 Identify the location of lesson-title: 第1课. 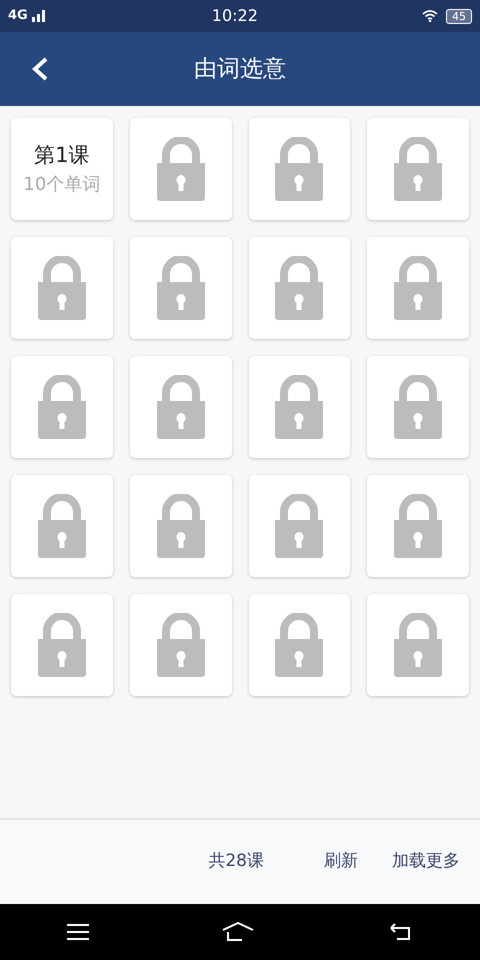
(62, 155).